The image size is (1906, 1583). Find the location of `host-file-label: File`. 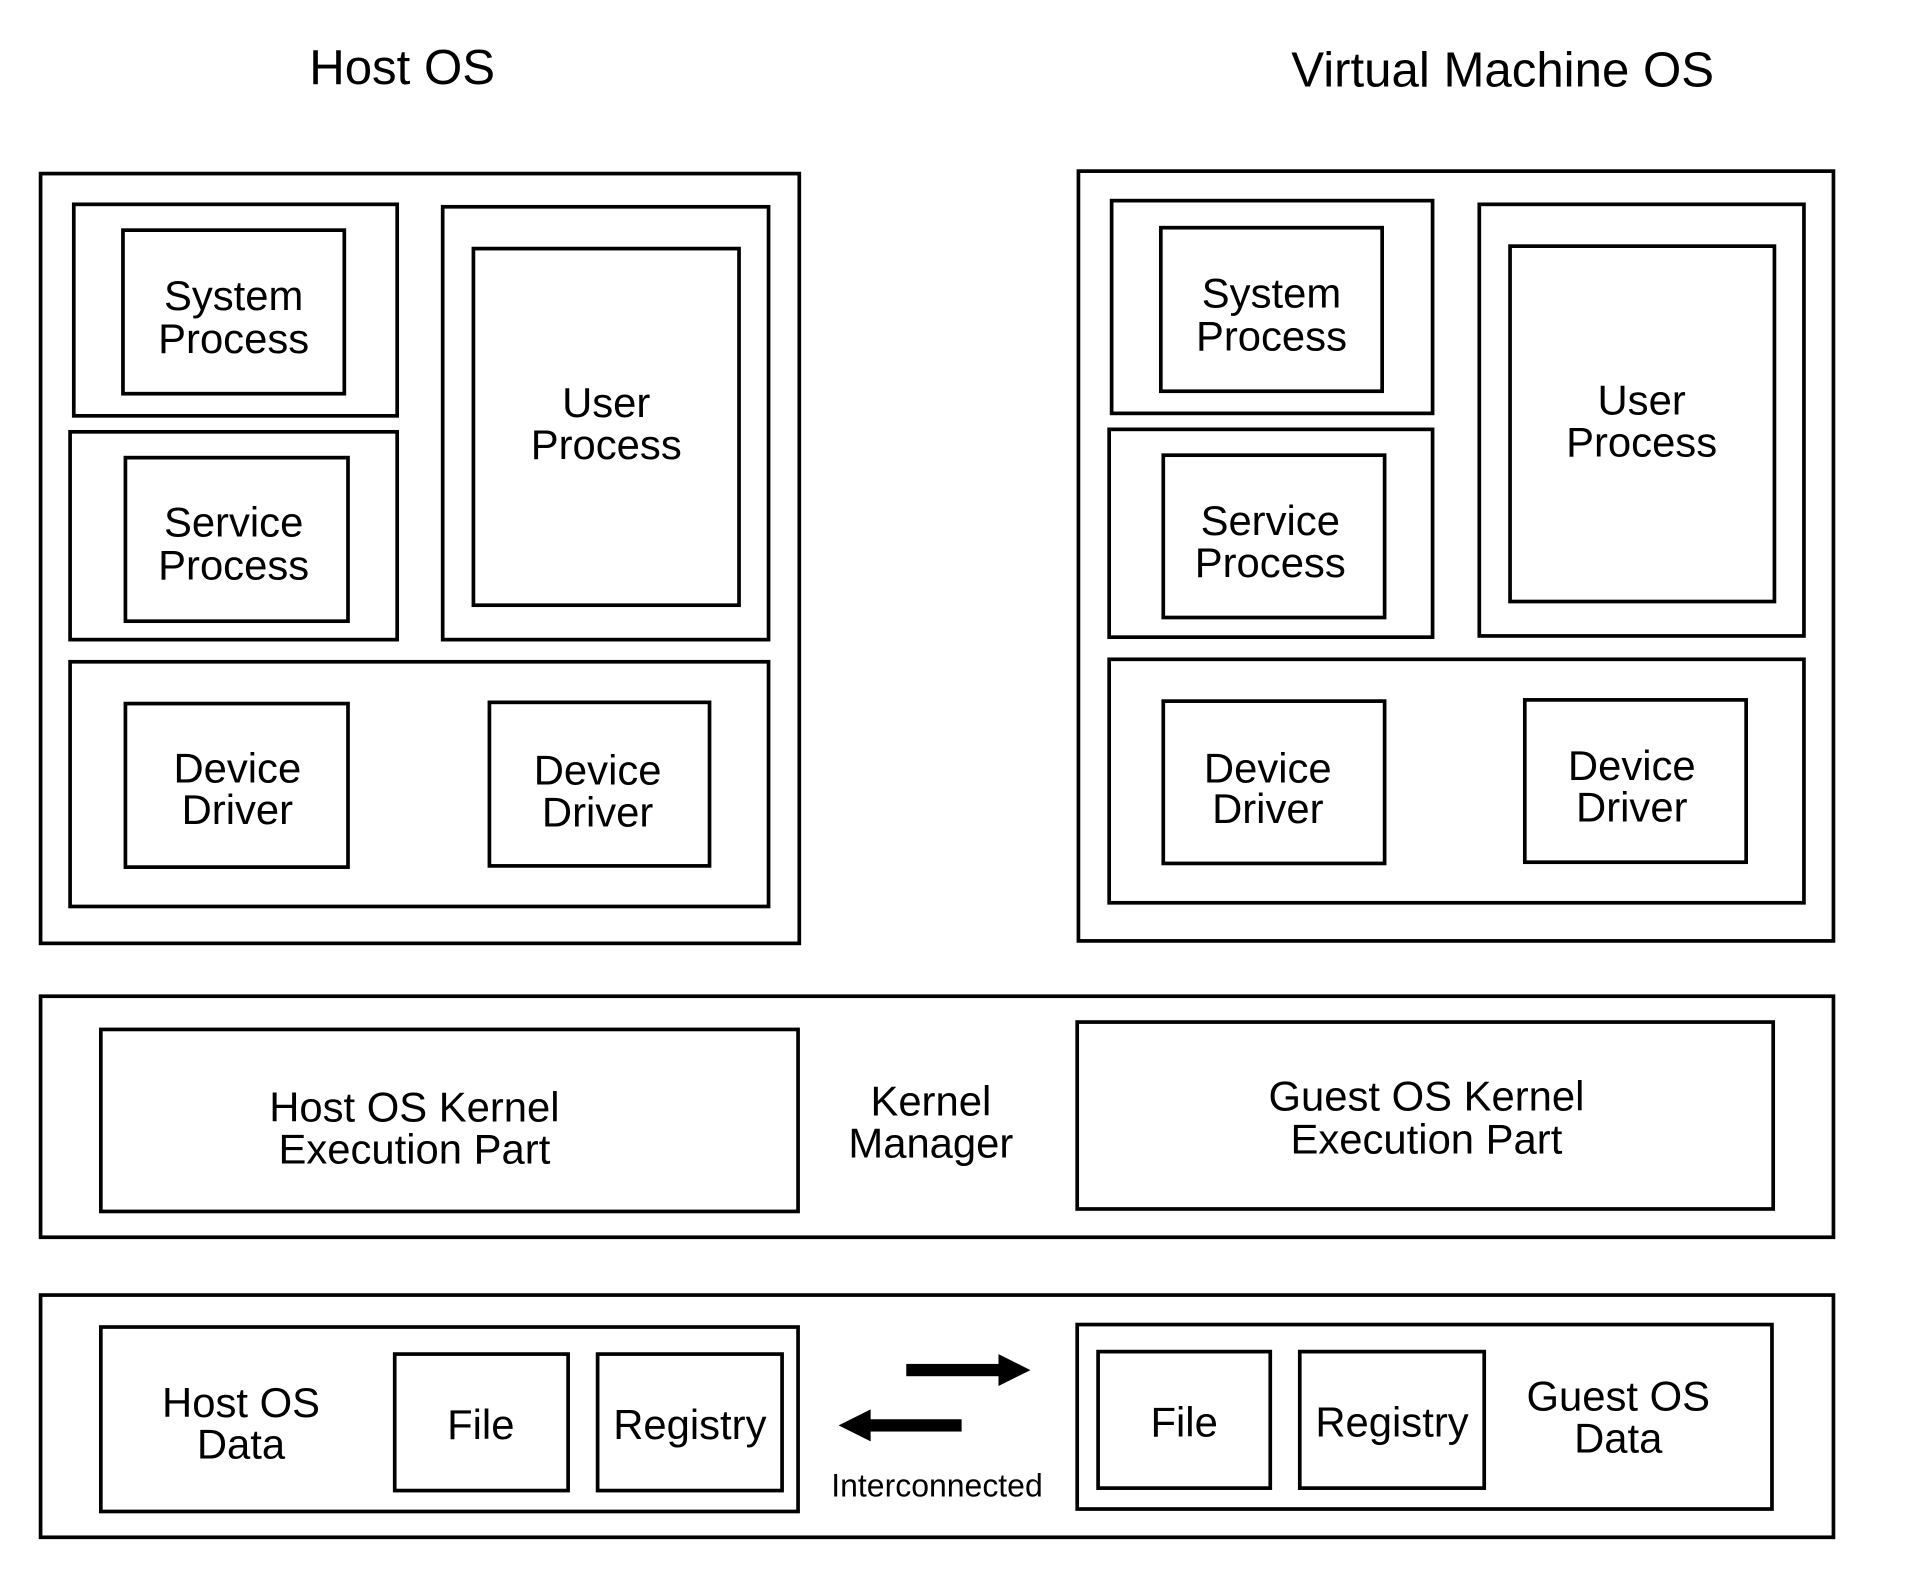

host-file-label: File is located at coordinates (480, 1424).